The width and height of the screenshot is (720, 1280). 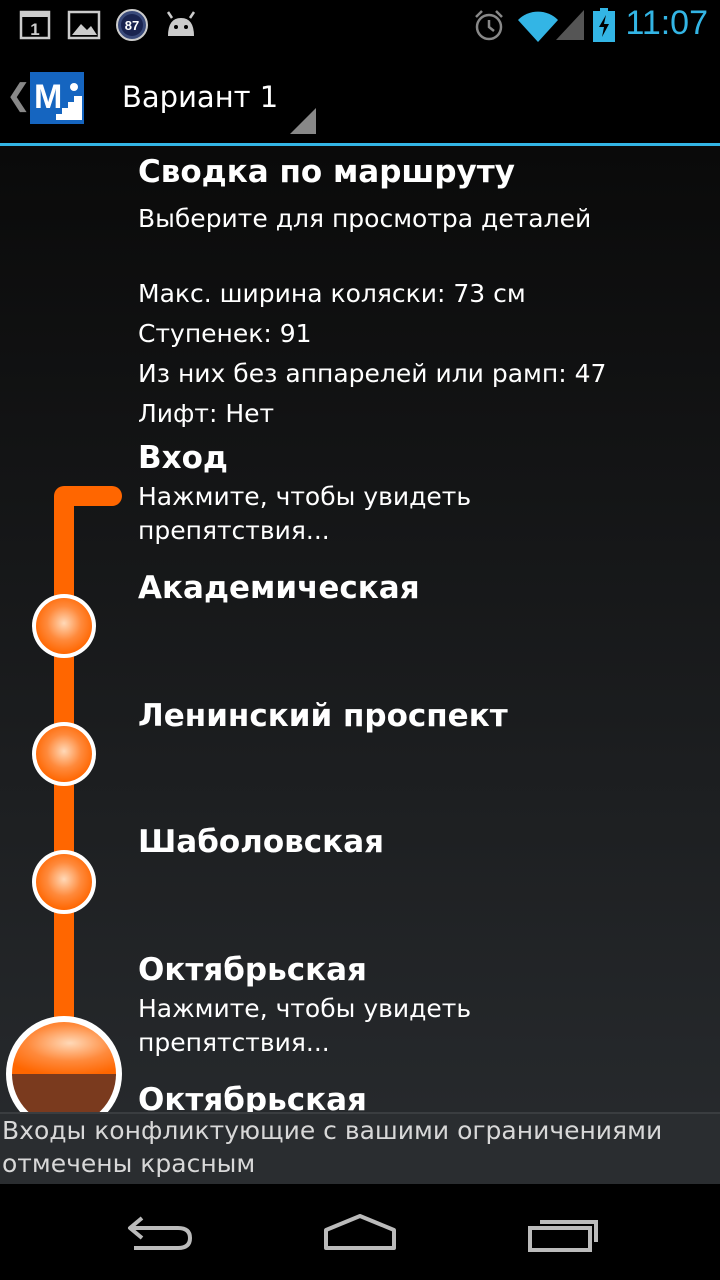 I want to click on route-line-graphic, so click(x=64, y=799).